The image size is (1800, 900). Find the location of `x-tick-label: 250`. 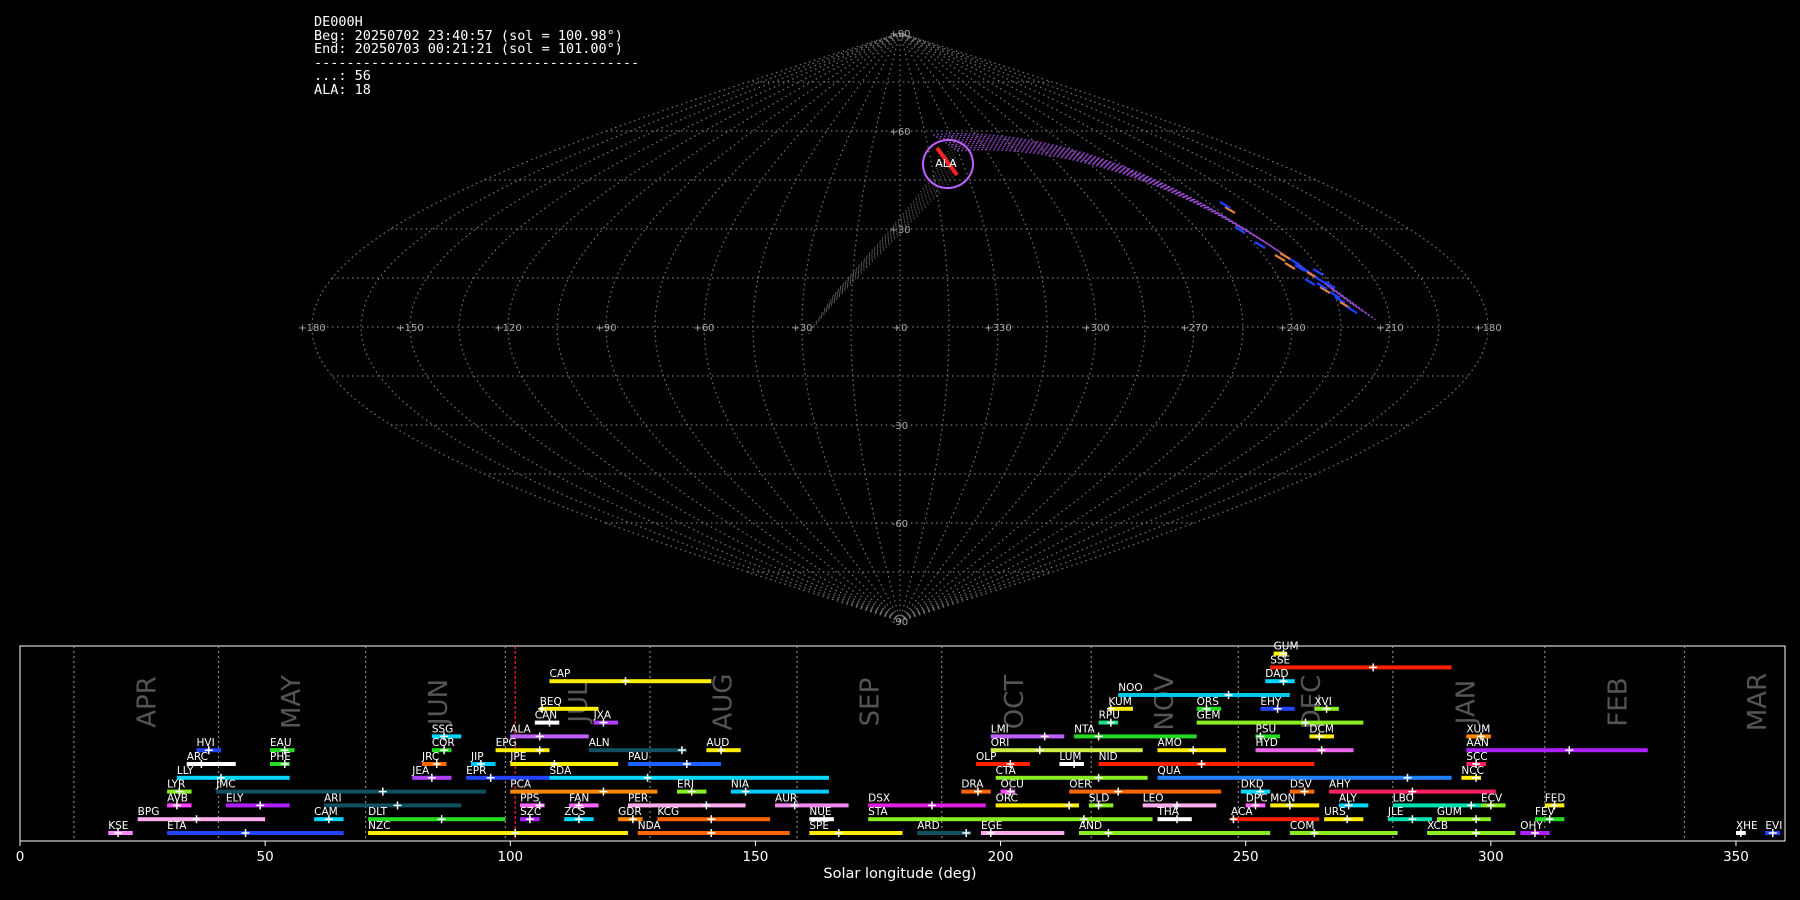

x-tick-label: 250 is located at coordinates (1246, 857).